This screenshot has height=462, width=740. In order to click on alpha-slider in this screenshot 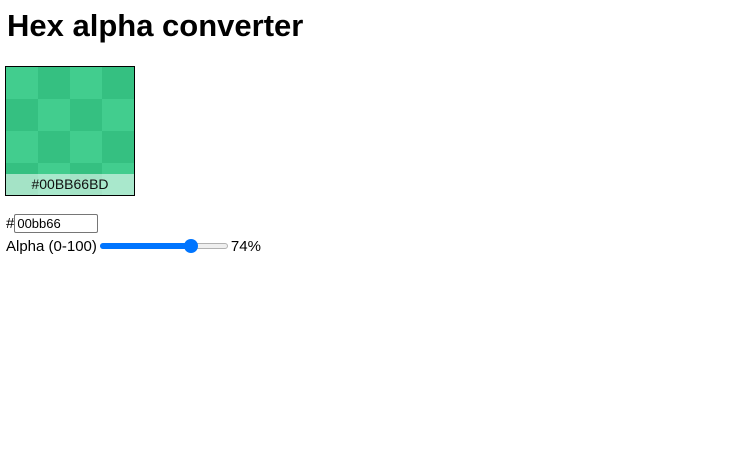, I will do `click(163, 246)`.